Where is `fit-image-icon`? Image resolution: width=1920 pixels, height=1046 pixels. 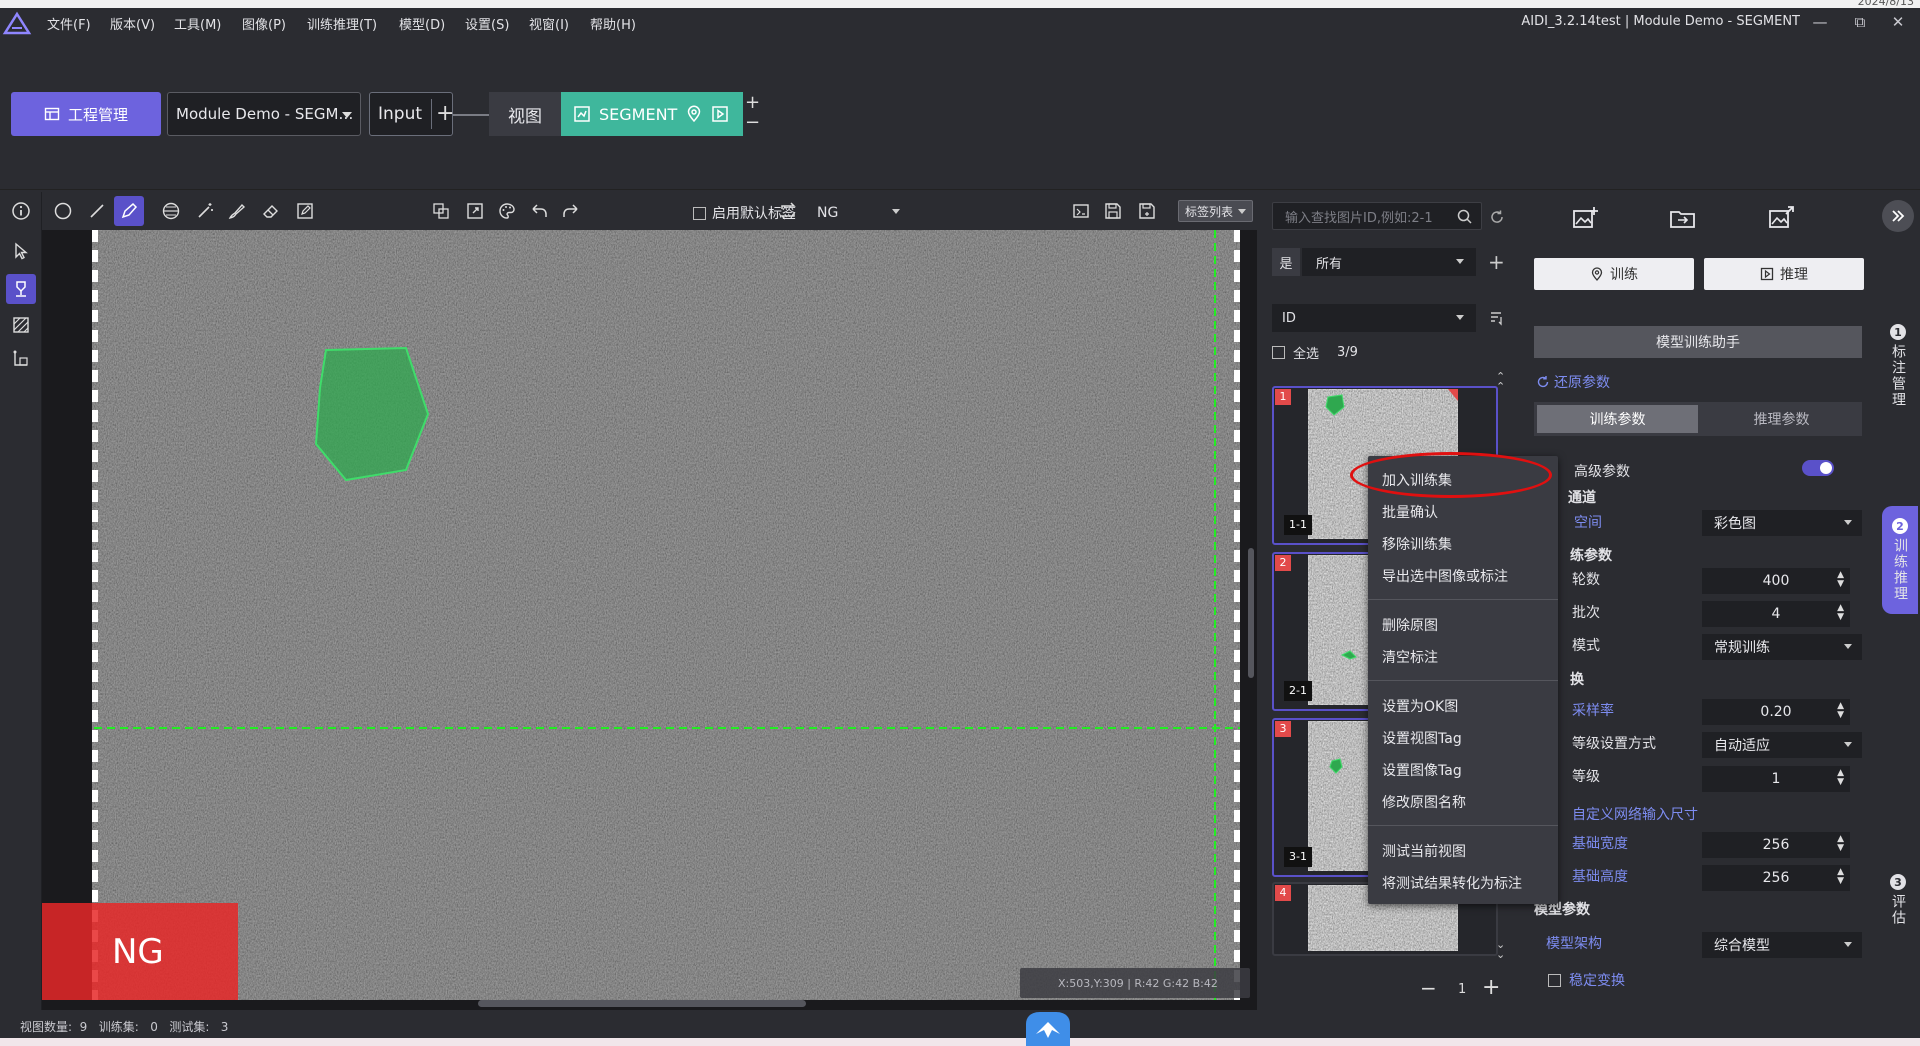 fit-image-icon is located at coordinates (441, 211).